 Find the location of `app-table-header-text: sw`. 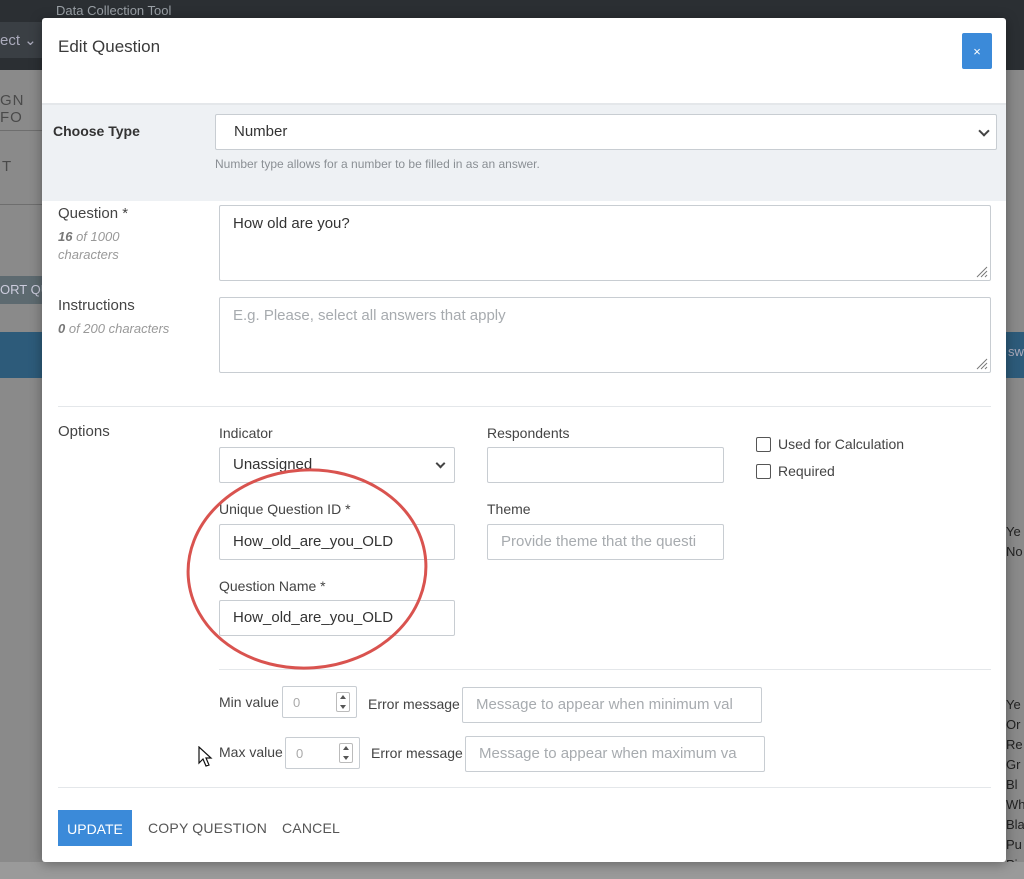

app-table-header-text: sw is located at coordinates (1016, 351).